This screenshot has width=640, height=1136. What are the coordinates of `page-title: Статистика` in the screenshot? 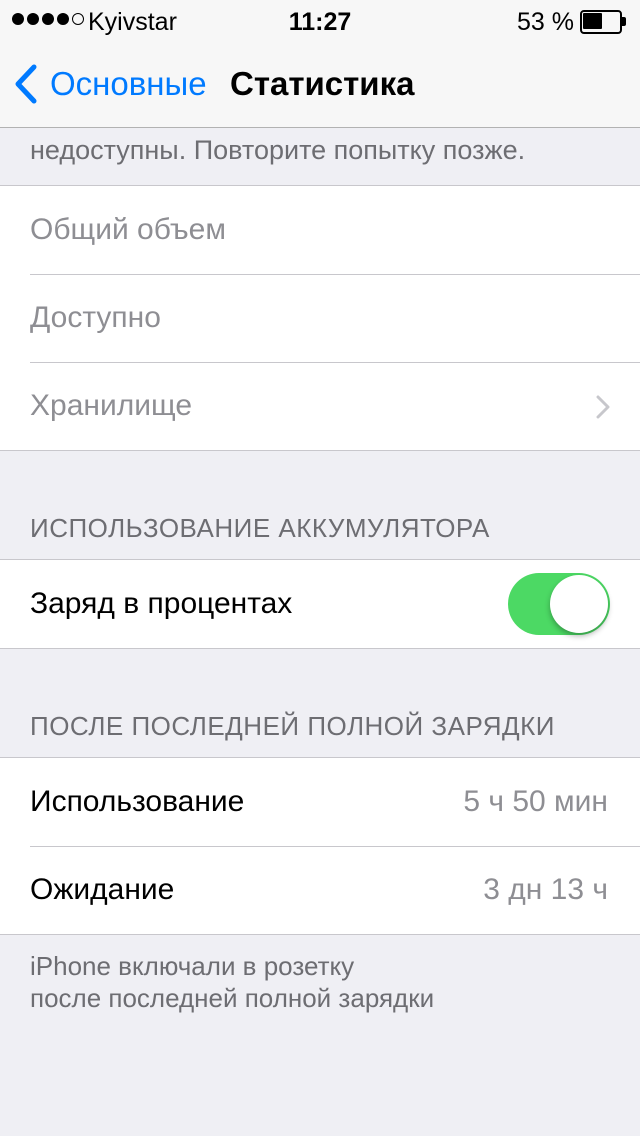 It's located at (322, 83).